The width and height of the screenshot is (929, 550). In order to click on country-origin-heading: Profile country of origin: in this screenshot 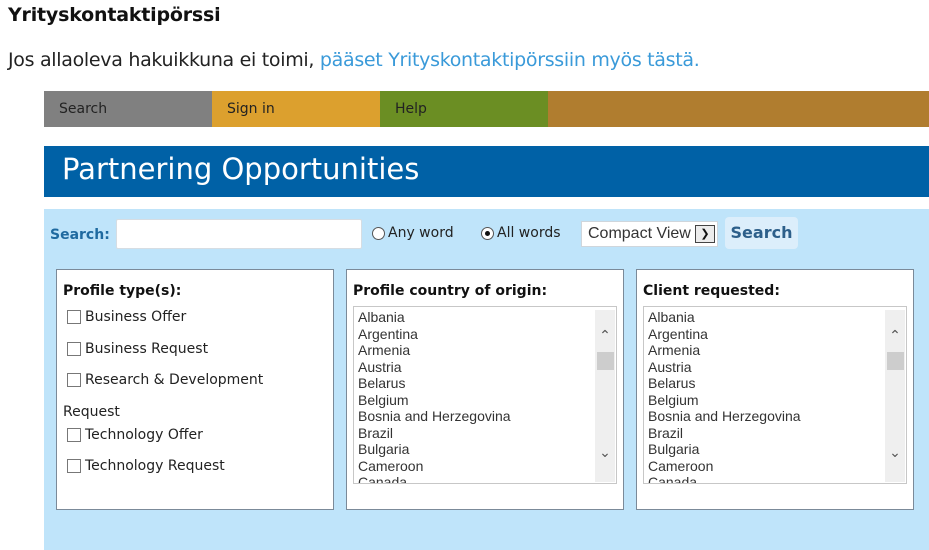, I will do `click(450, 291)`.